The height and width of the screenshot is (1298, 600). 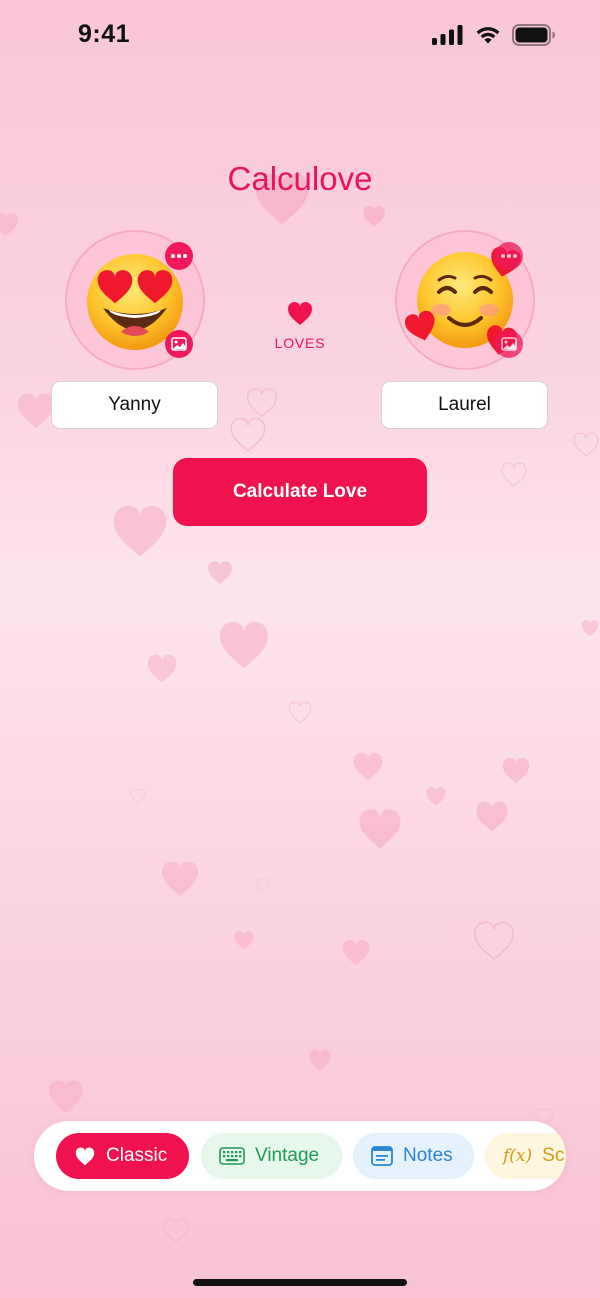 What do you see at coordinates (300, 325) in the screenshot?
I see `loves-connector: LOVES` at bounding box center [300, 325].